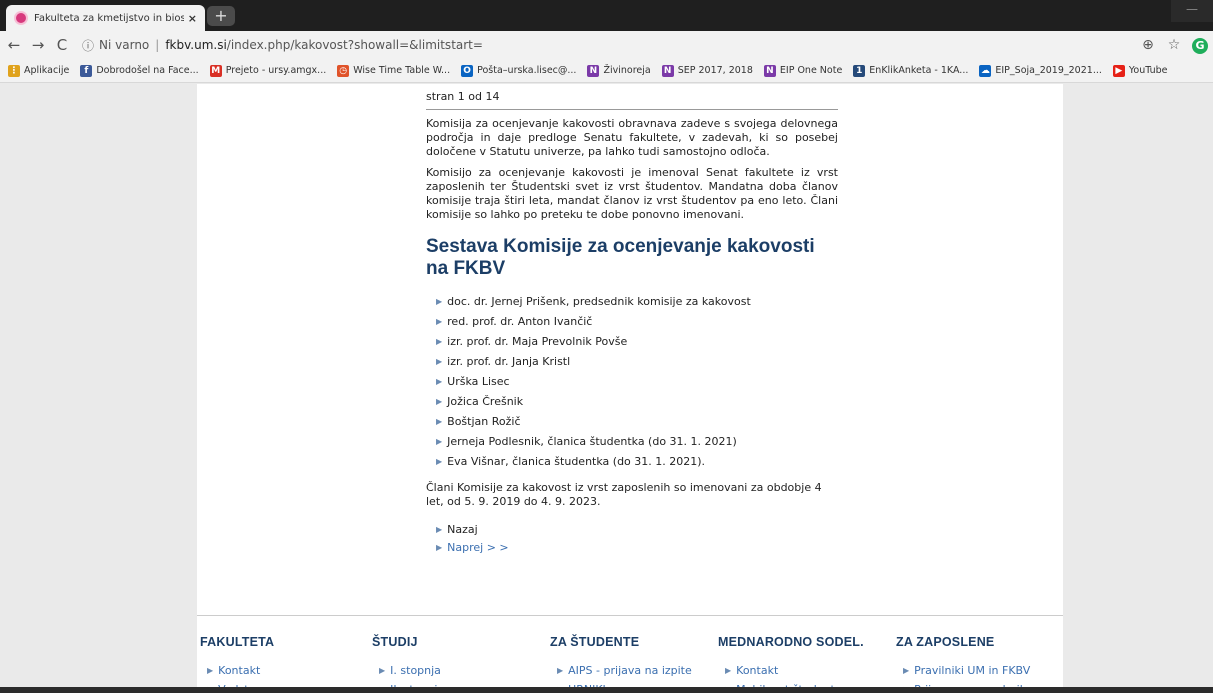 This screenshot has height=693, width=1213. What do you see at coordinates (1192, 11) in the screenshot?
I see `minimize-window-button: —` at bounding box center [1192, 11].